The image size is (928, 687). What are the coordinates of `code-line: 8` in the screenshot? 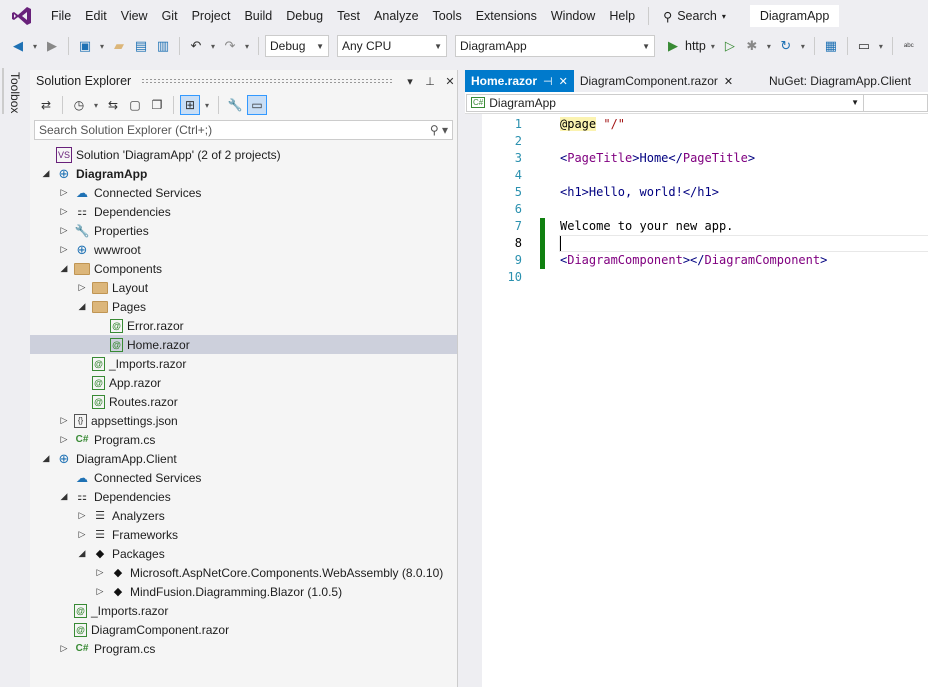 It's located at (705, 243).